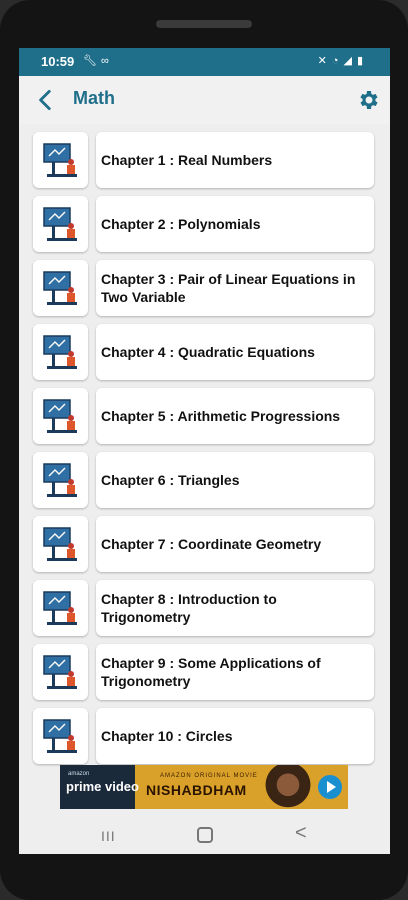 This screenshot has width=408, height=900. I want to click on battery-icon: ▮, so click(362, 61).